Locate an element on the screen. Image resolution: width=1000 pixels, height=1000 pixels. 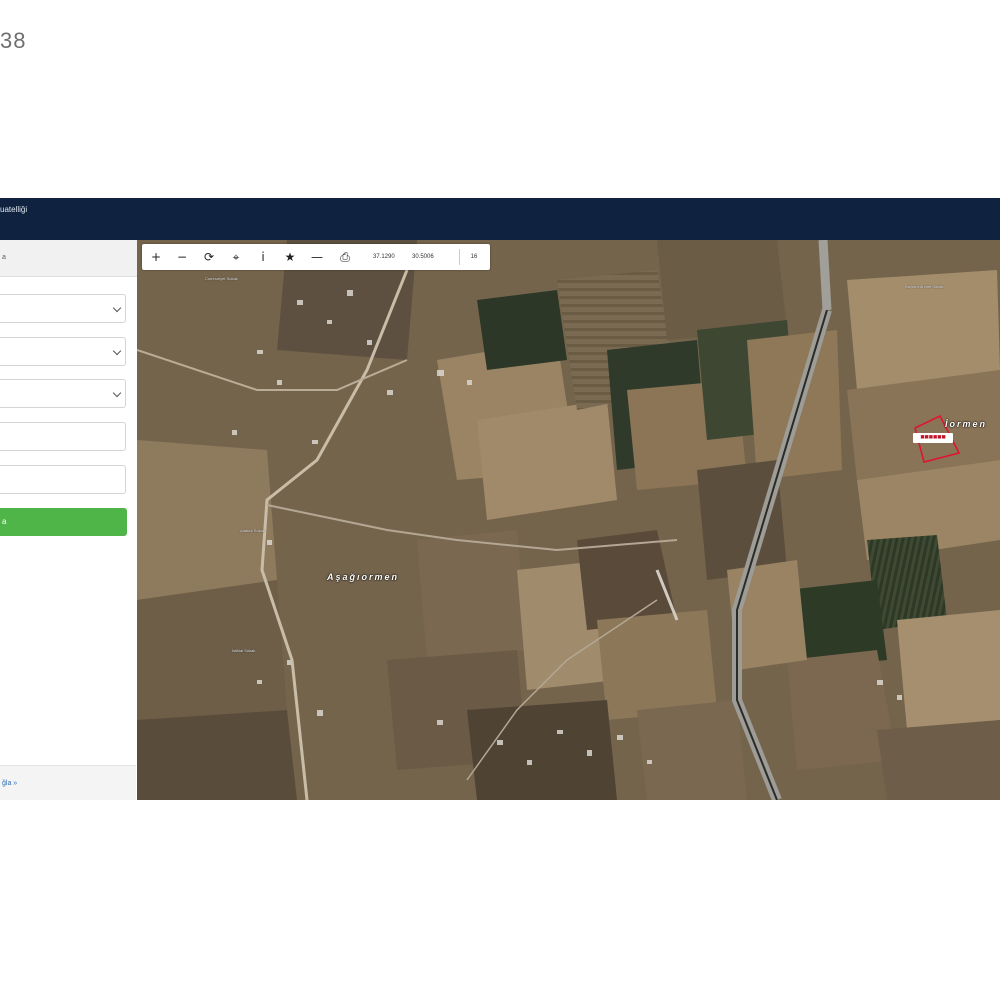
village-label-2: İormen is located at coordinates (966, 424).